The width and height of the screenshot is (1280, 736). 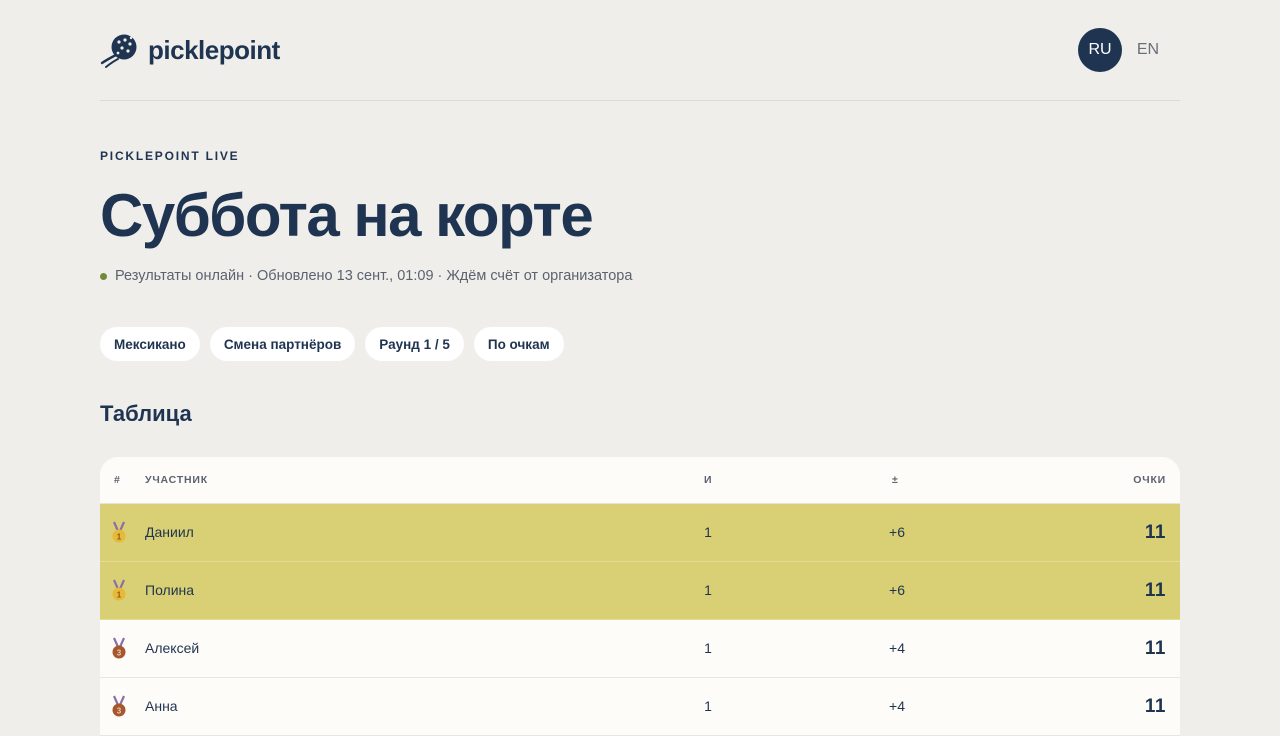 I want to click on lang-en-button: EN, so click(x=1148, y=50).